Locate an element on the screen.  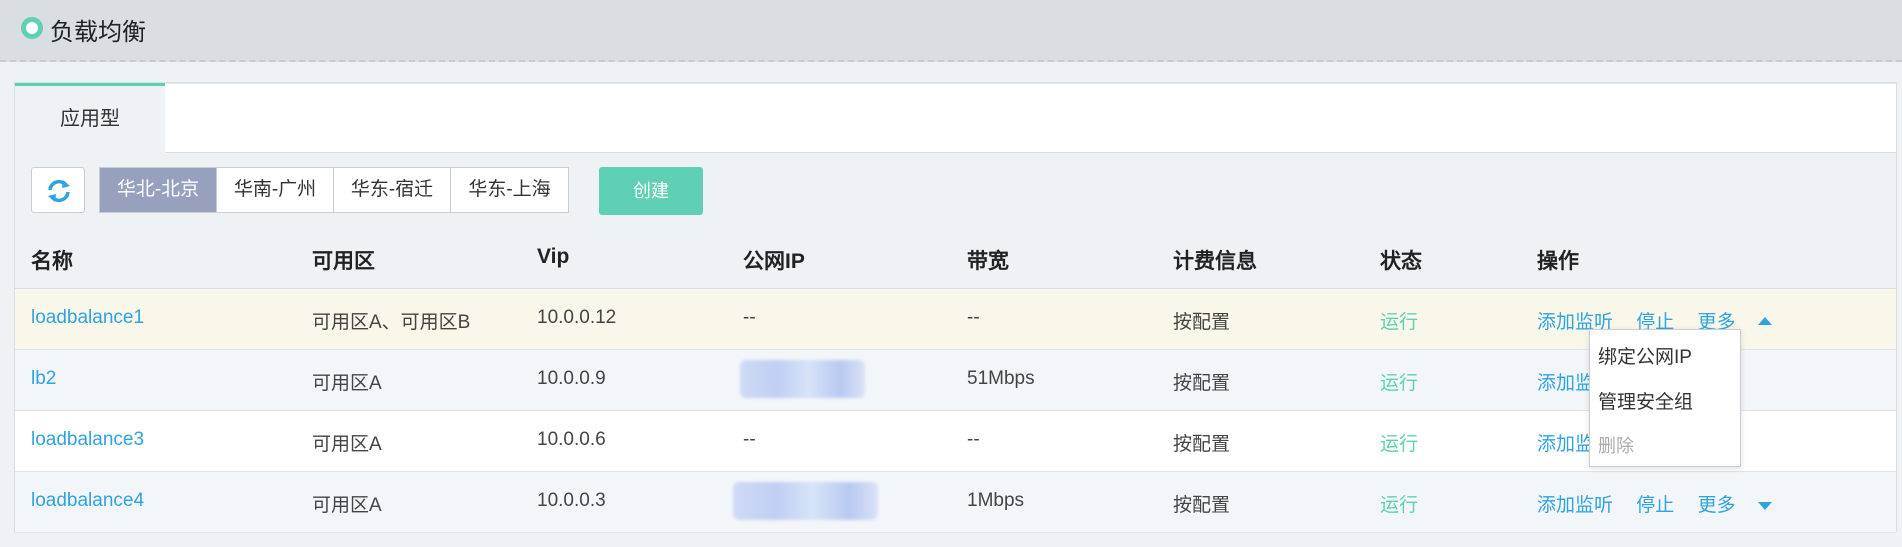
col-bandwidth: 带宽 is located at coordinates (988, 261).